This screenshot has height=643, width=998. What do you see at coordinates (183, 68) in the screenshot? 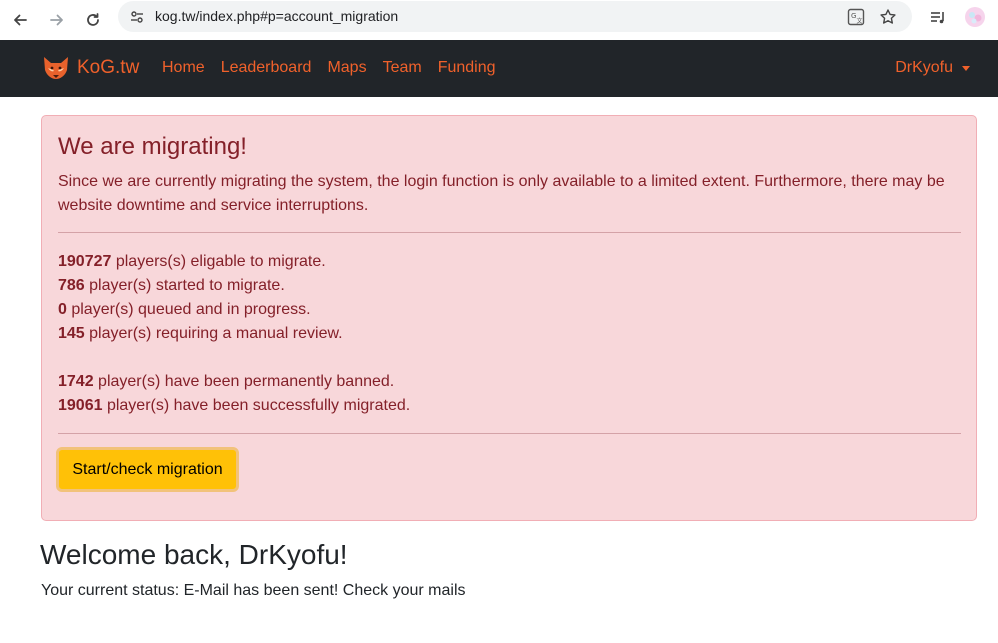
I see `nav-link-home: Home` at bounding box center [183, 68].